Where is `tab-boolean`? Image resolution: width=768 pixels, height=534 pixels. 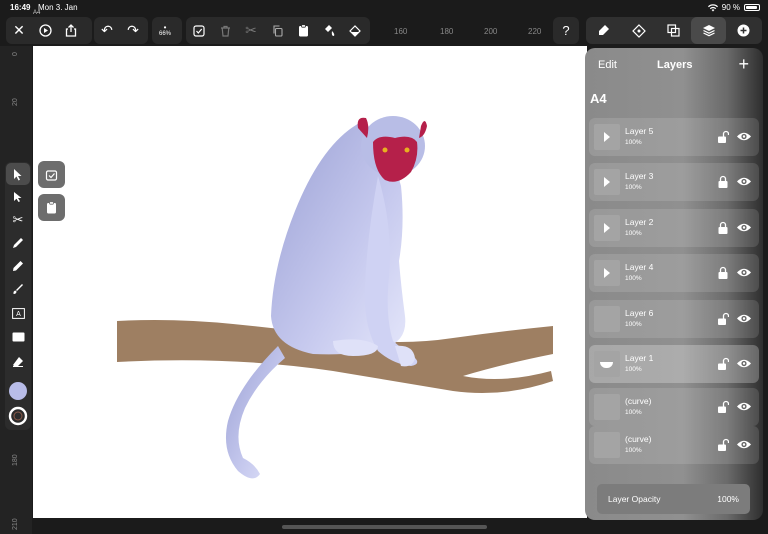
tab-boolean is located at coordinates (673, 30).